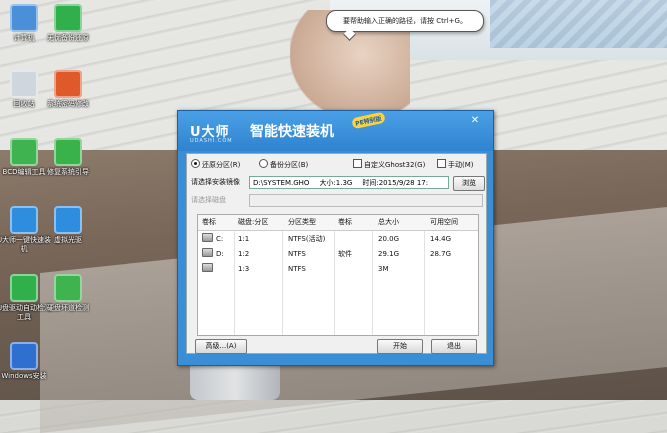 The height and width of the screenshot is (433, 667). I want to click on table-cell: 1:1, so click(244, 239).